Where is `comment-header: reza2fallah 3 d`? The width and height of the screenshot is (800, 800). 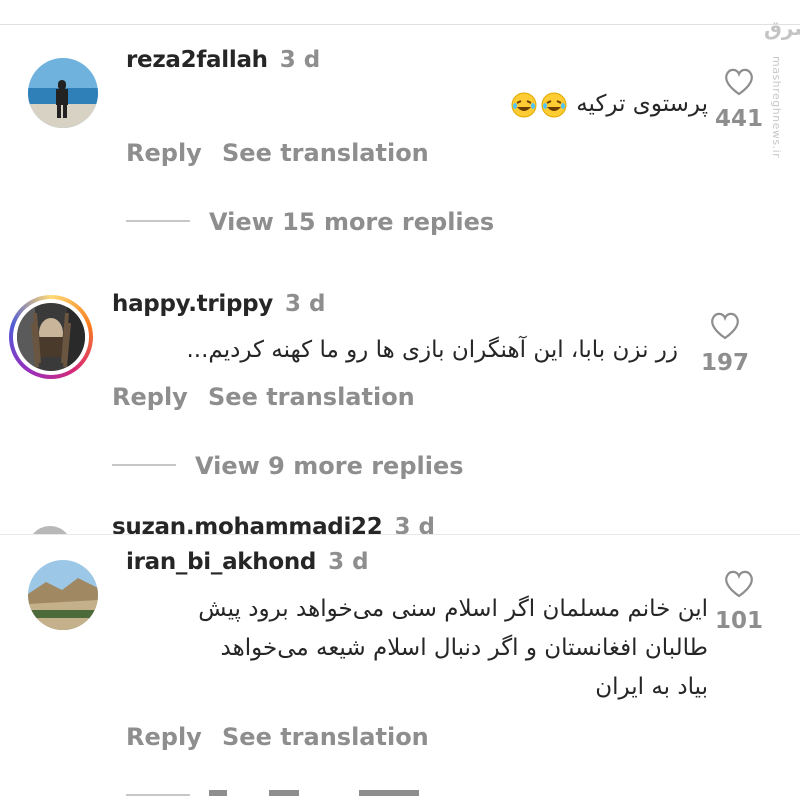 comment-header: reza2fallah 3 d is located at coordinates (223, 60).